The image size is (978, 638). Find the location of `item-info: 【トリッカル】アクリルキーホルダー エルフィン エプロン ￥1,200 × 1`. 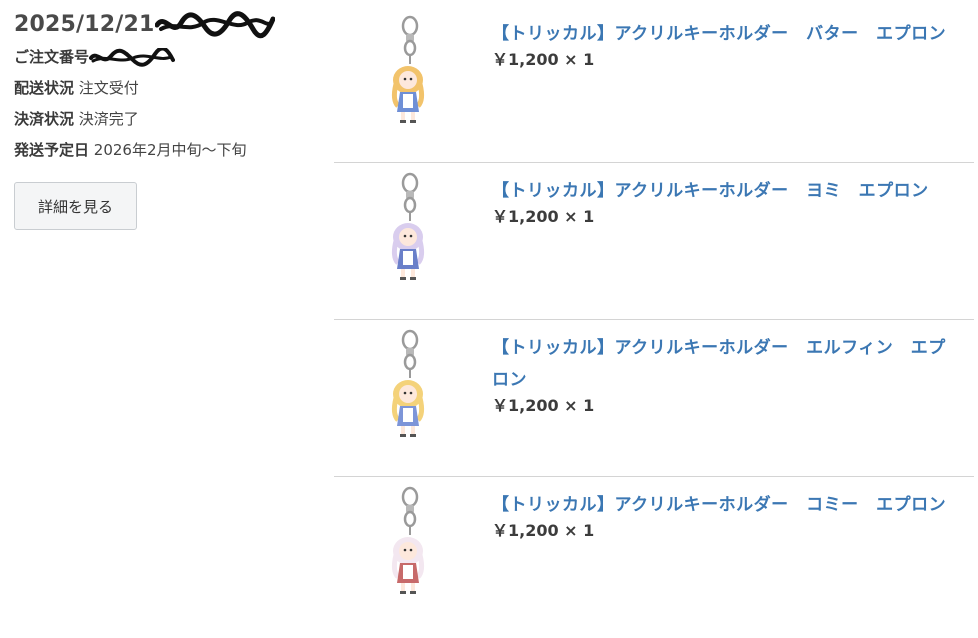

item-info: 【トリッカル】アクリルキーホルダー エルフィン エプロン ￥1,200 × 1 is located at coordinates (727, 376).